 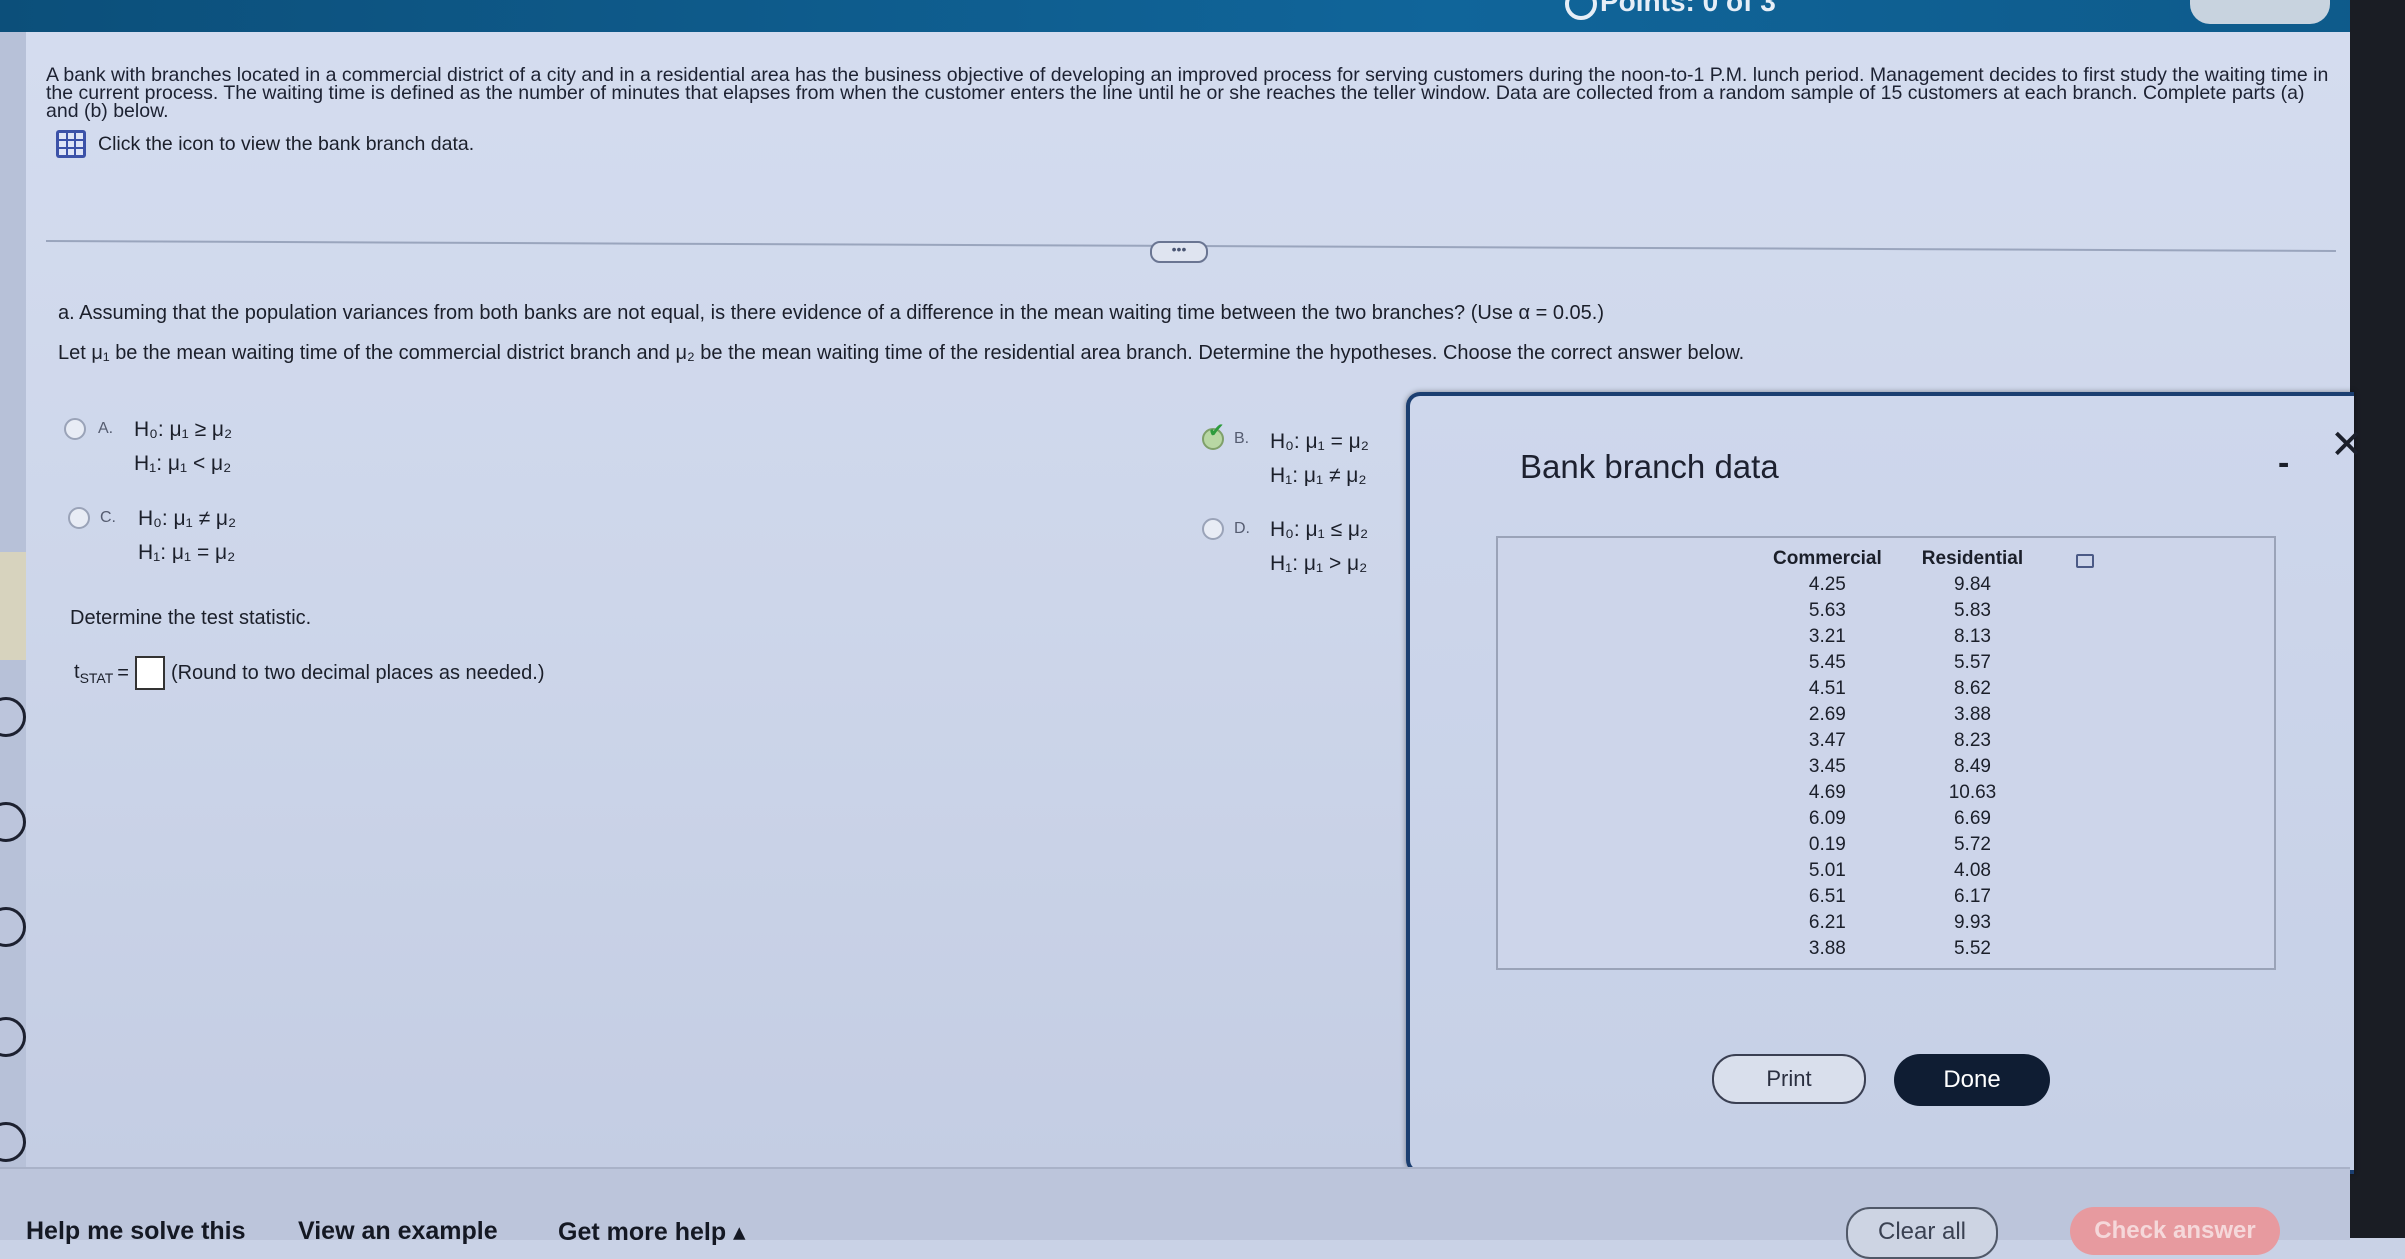 What do you see at coordinates (2347, 445) in the screenshot?
I see `close-icon: ✕` at bounding box center [2347, 445].